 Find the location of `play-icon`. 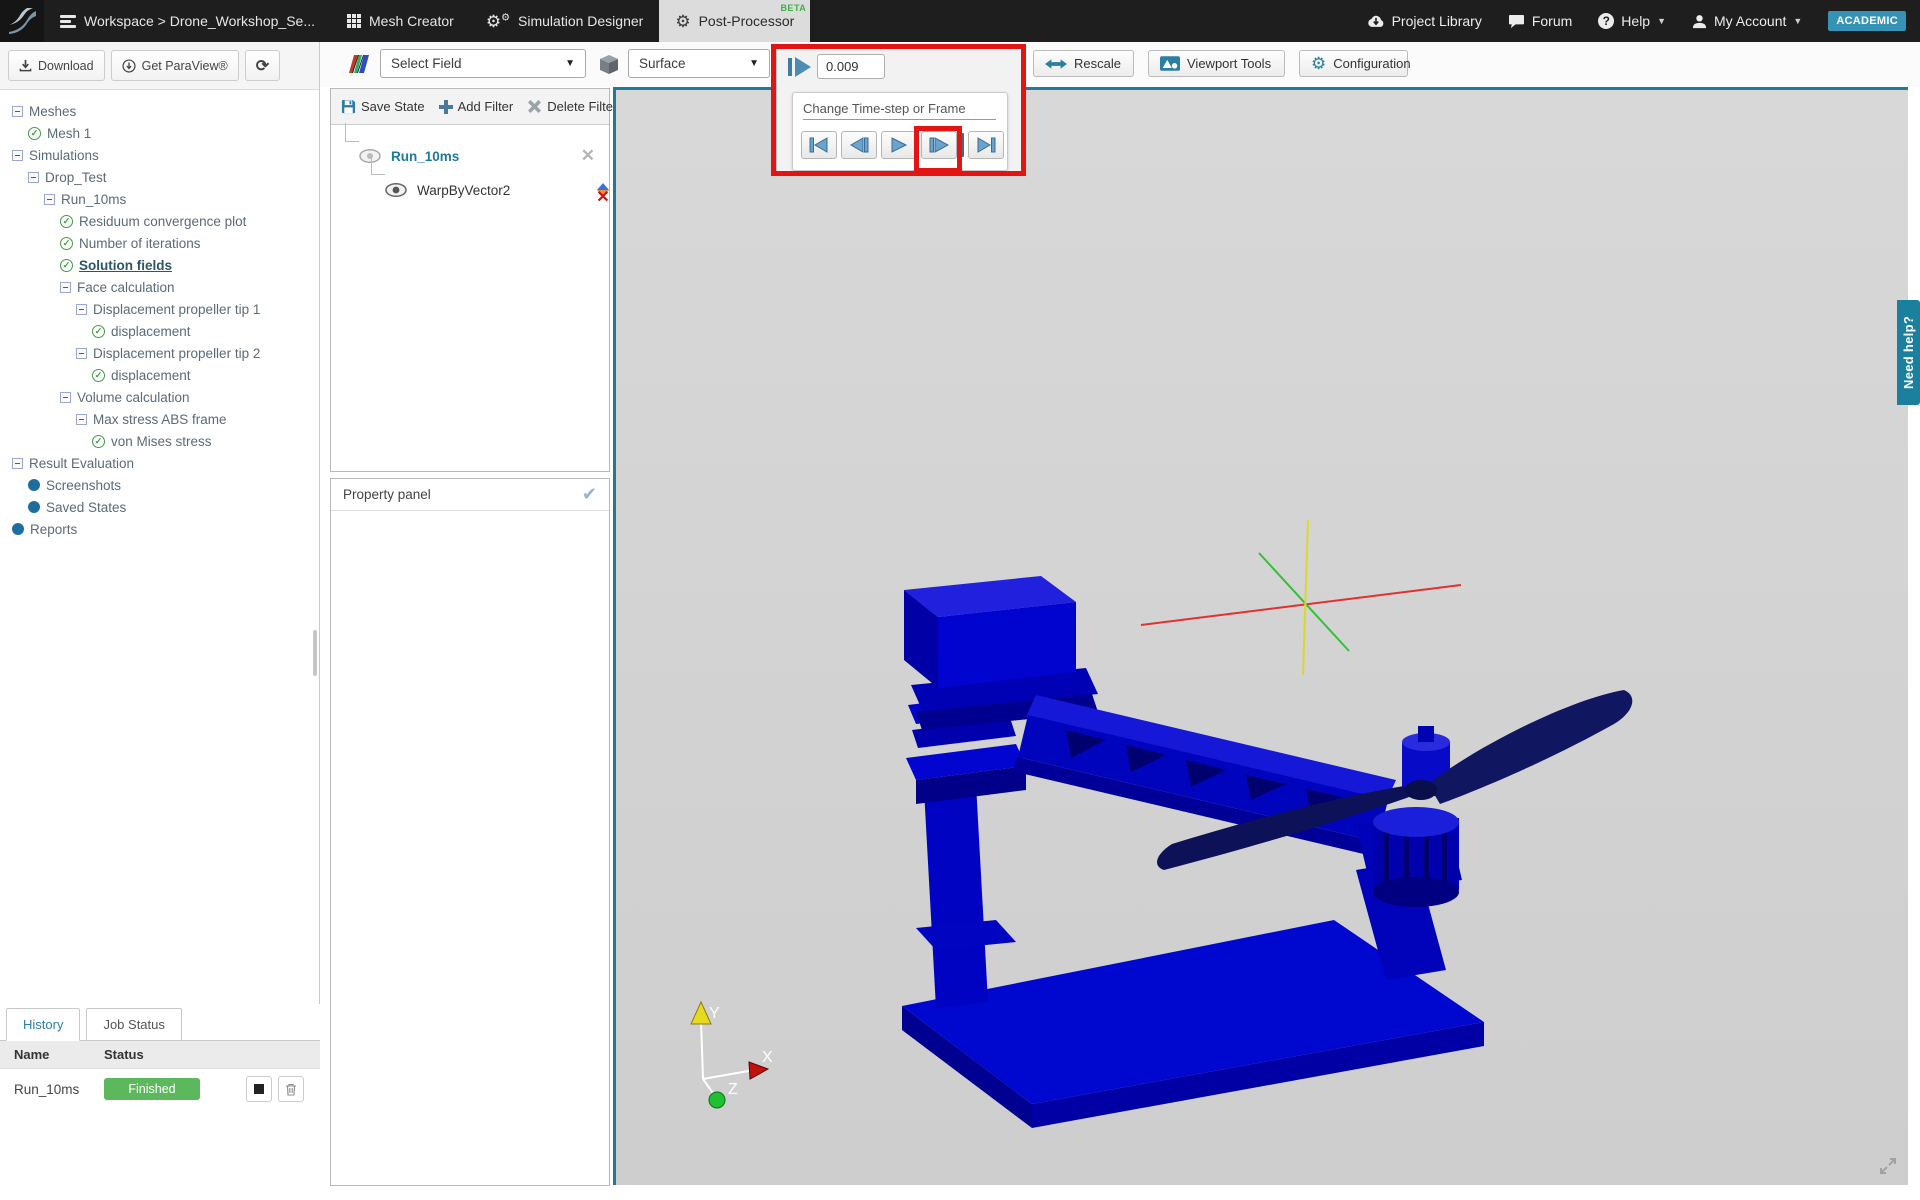

play-icon is located at coordinates (899, 145).